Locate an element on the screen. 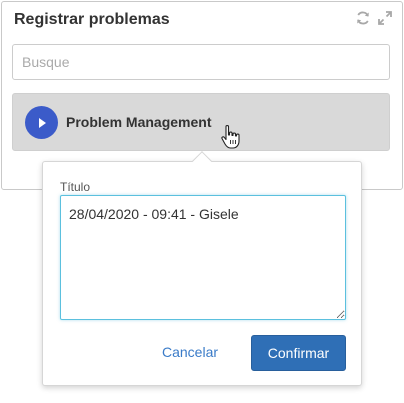 The image size is (404, 403). process-item-problem-management: Problem Management is located at coordinates (201, 122).